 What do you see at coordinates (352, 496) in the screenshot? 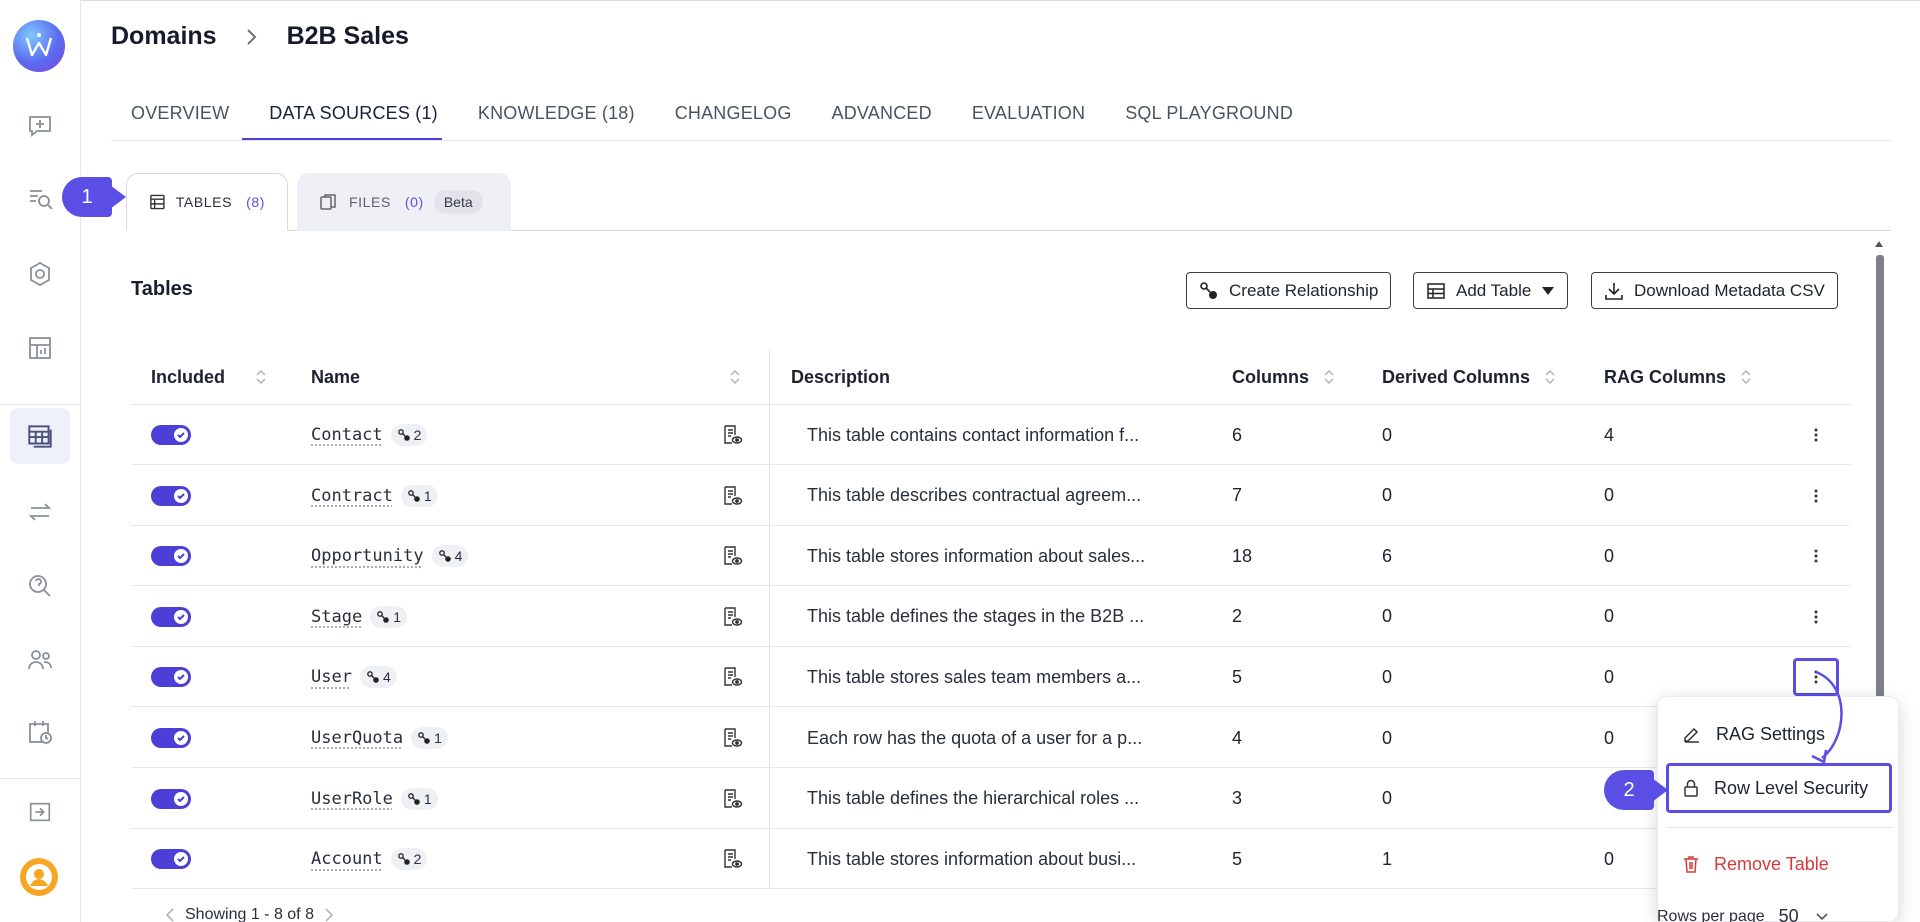
I see `table-name-link: Contract` at bounding box center [352, 496].